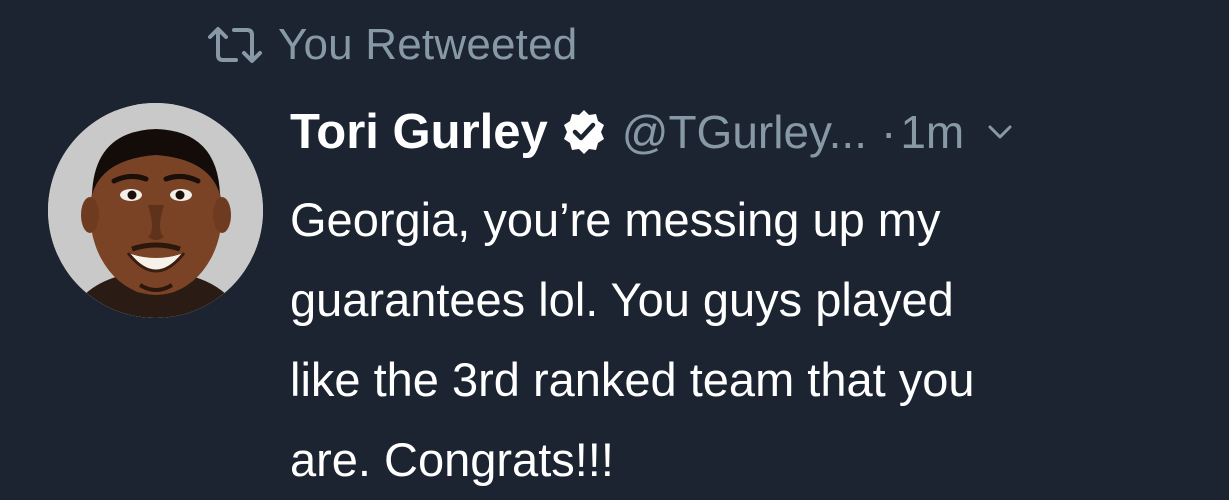 This screenshot has width=1229, height=500. Describe the element at coordinates (235, 45) in the screenshot. I see `retweet-icon` at that location.